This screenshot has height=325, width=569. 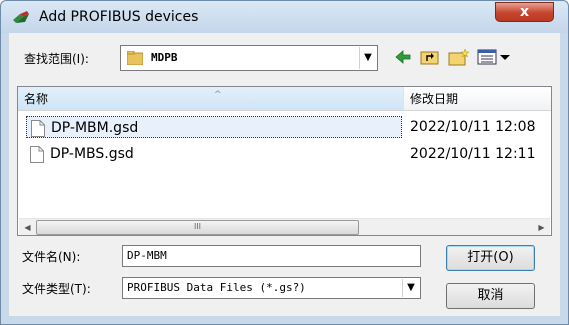 I want to click on horizontal-scrollbar: ◀ III ▶, so click(x=284, y=226).